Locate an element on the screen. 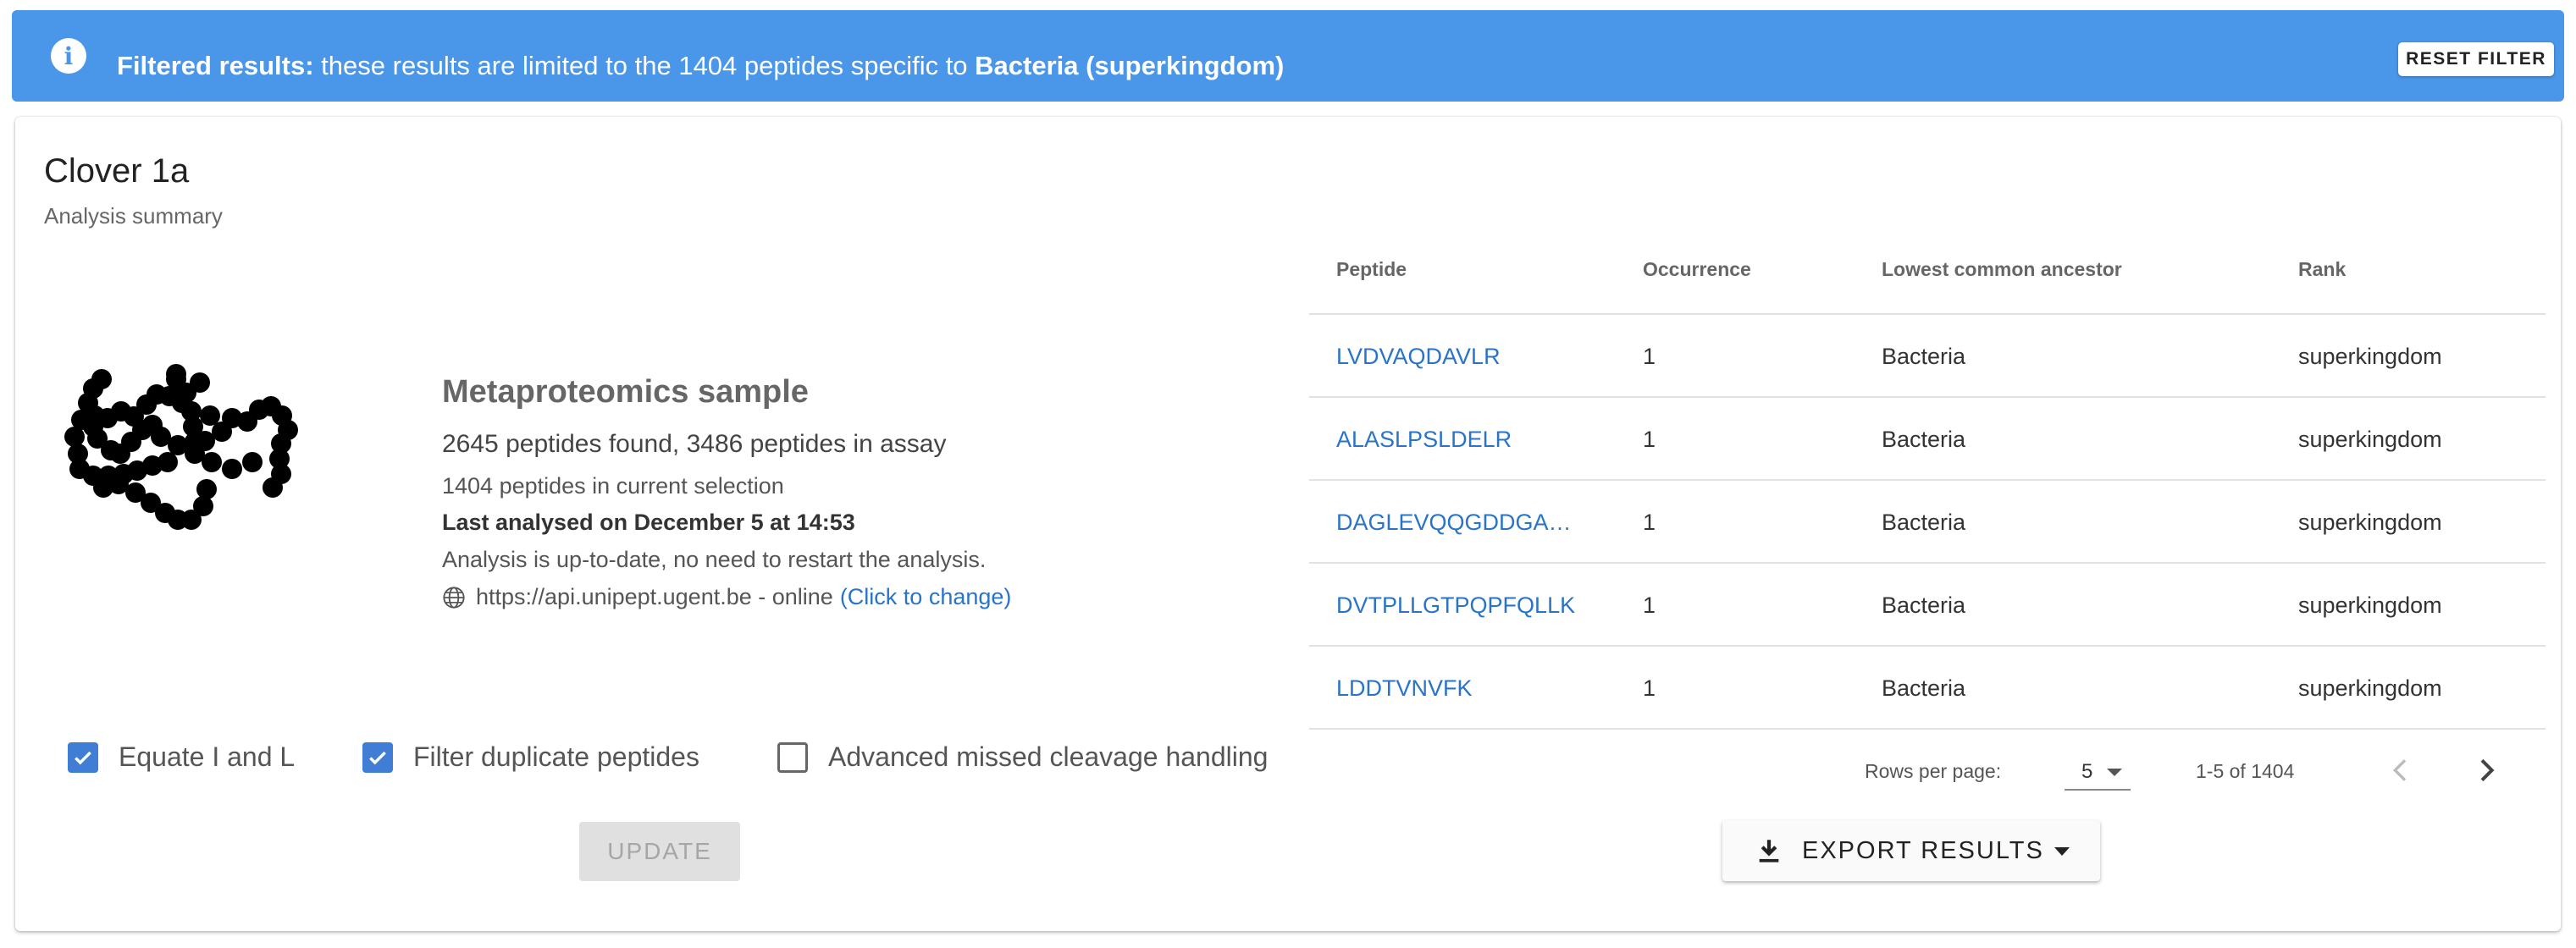  info-icon: i is located at coordinates (68, 56).